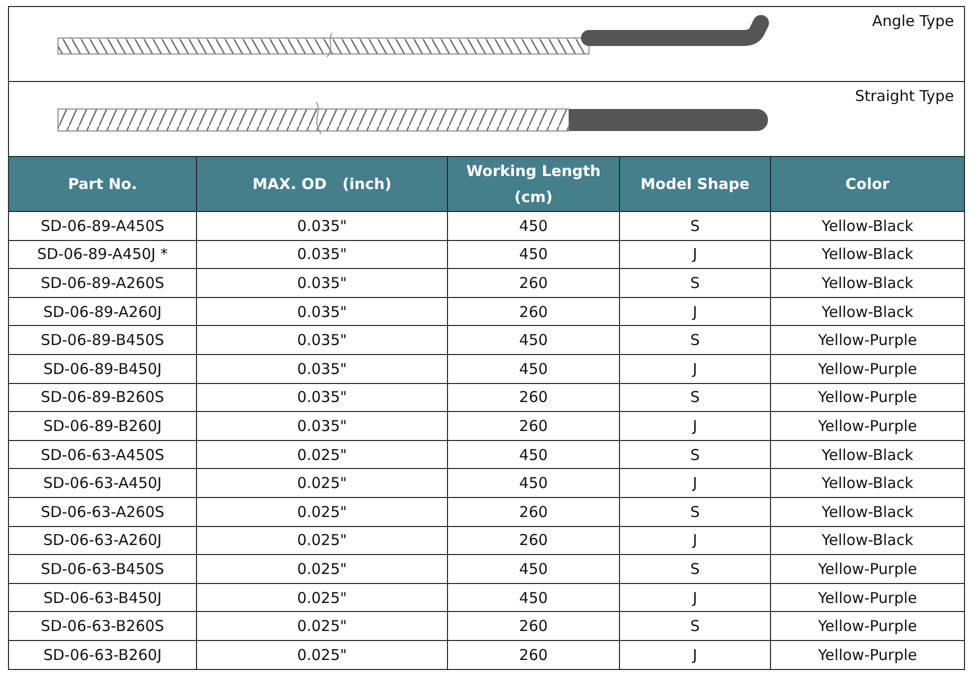 This screenshot has height=678, width=974. I want to click on table-cell: SD-06-63-A450S, so click(102, 454).